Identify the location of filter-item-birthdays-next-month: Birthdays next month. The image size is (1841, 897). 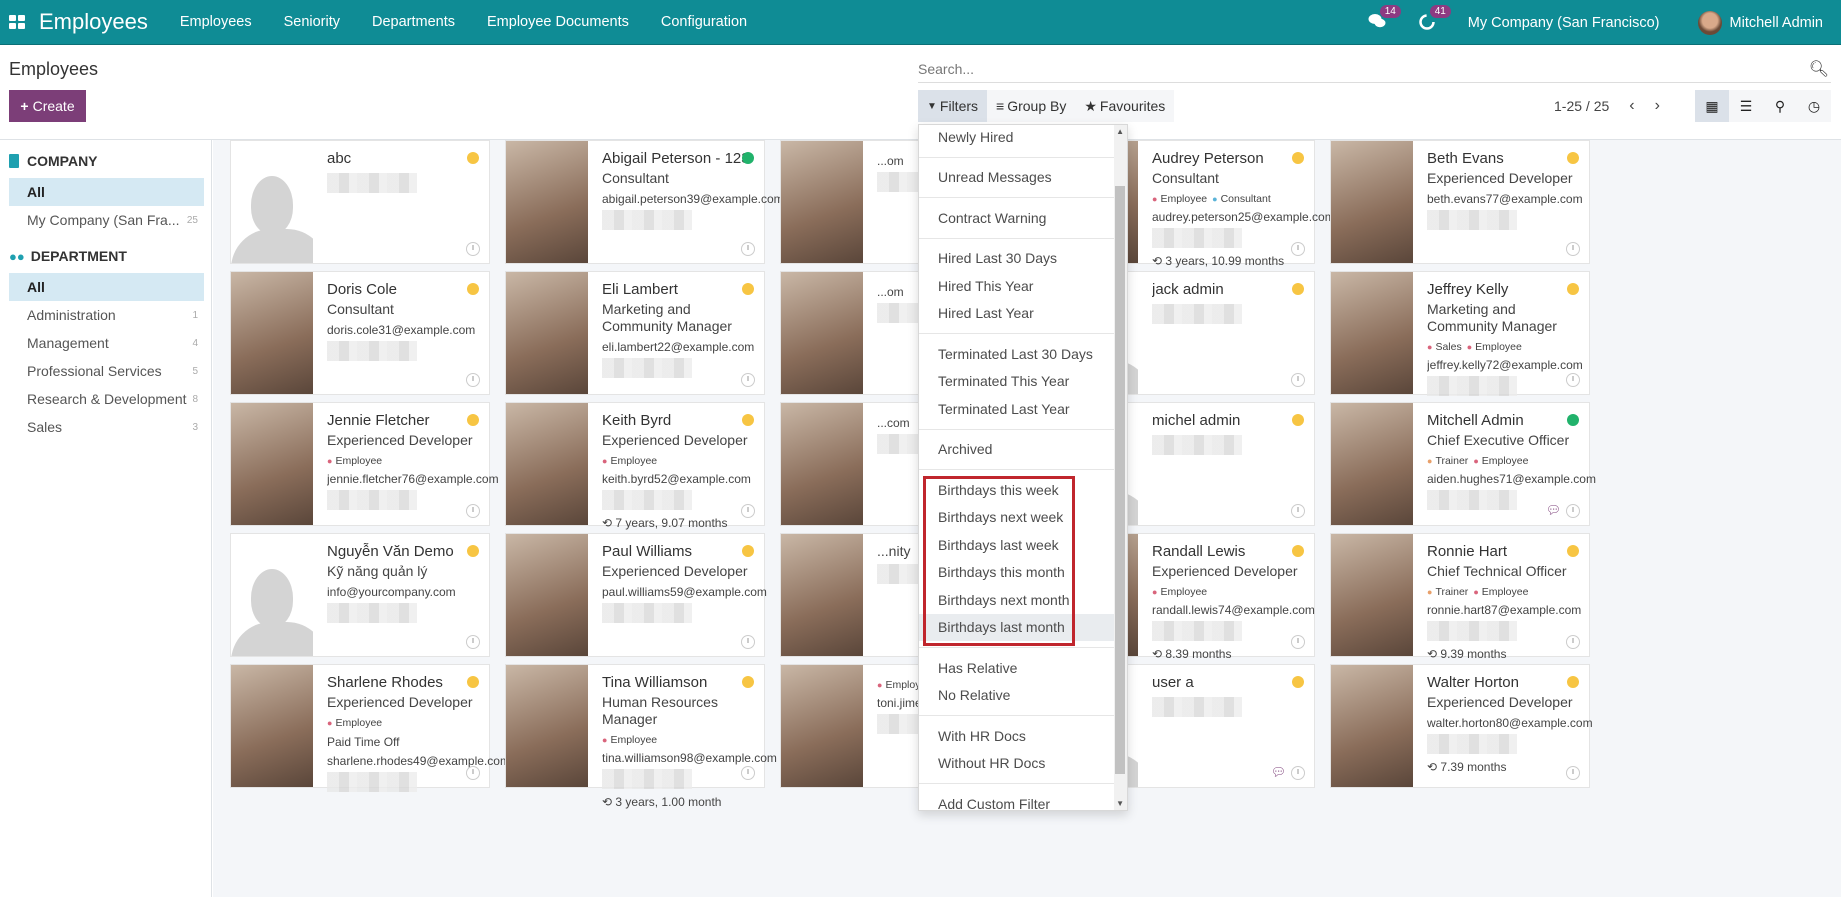
(1017, 600).